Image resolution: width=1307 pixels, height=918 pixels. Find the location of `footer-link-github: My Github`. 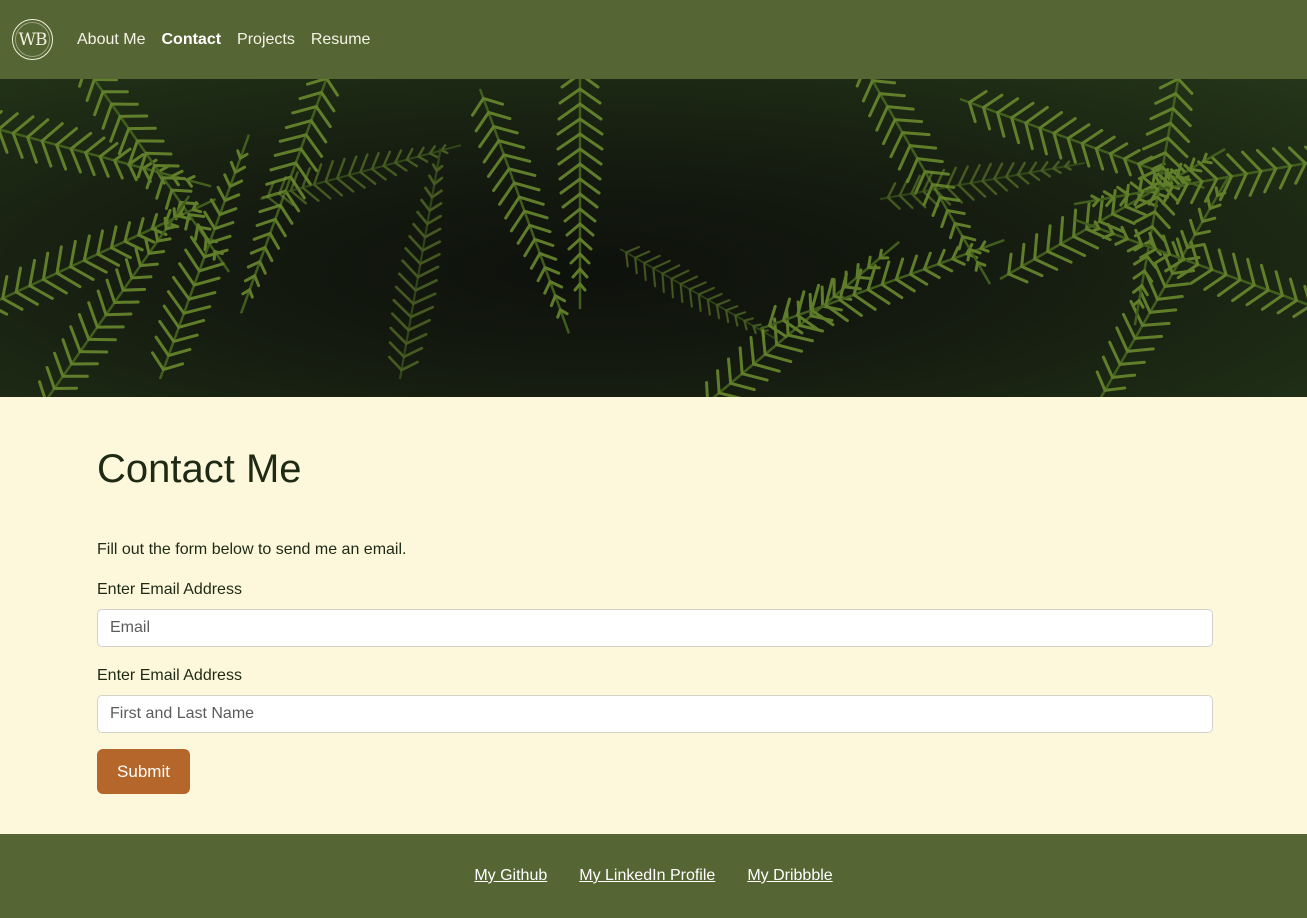

footer-link-github: My Github is located at coordinates (510, 876).